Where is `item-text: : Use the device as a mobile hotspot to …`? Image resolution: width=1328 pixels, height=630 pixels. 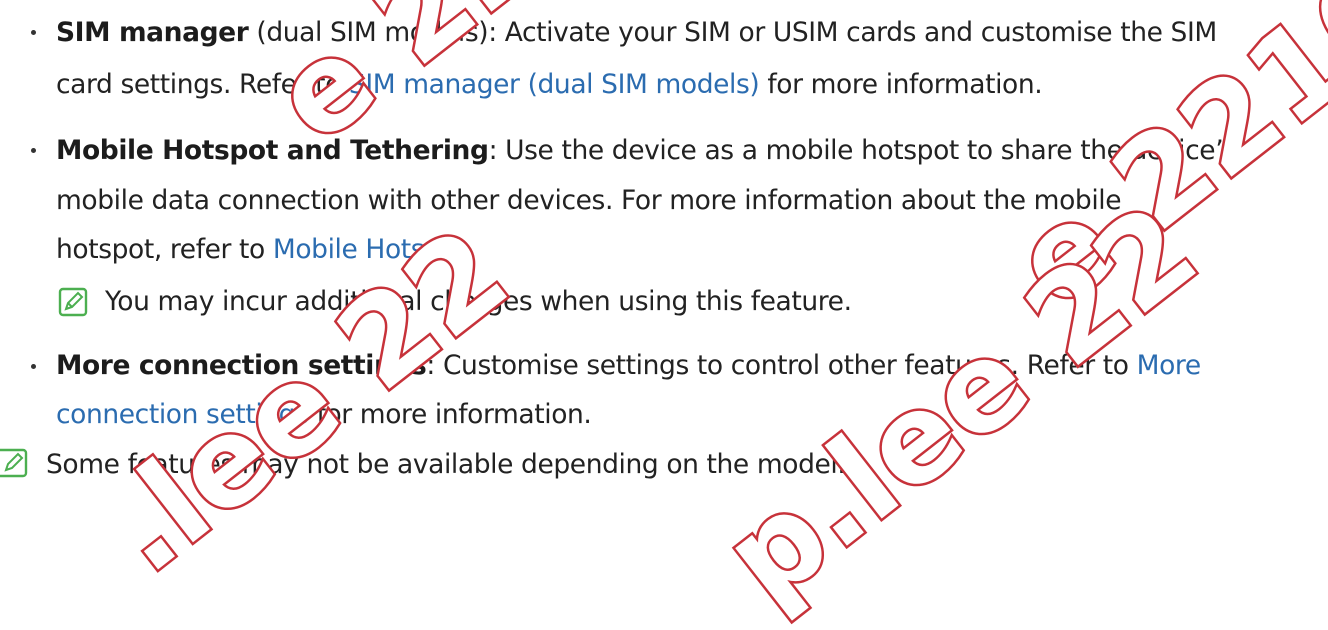 item-text: : Use the device as a mobile hotspot to … is located at coordinates (862, 150).